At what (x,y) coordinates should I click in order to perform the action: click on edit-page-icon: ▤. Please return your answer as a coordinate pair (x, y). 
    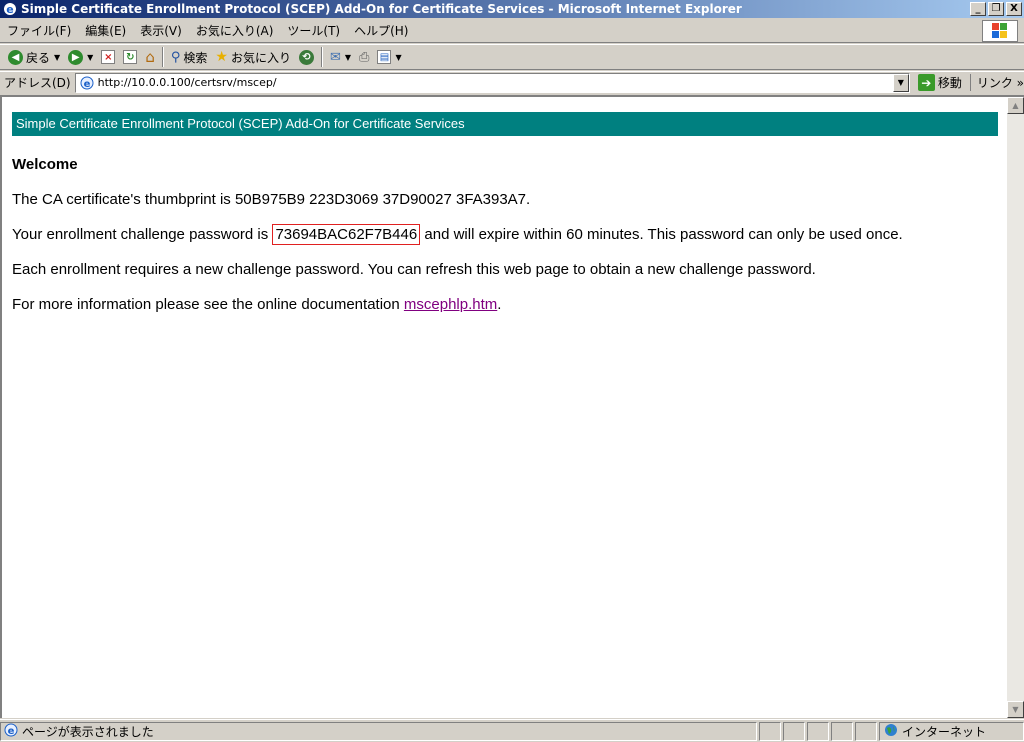
    Looking at the image, I should click on (384, 57).